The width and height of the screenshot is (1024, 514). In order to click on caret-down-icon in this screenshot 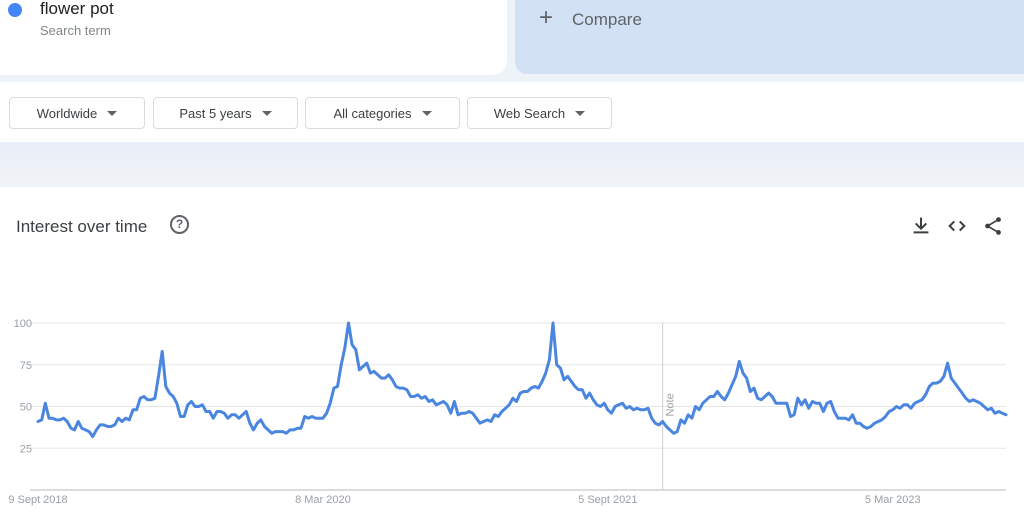, I will do `click(112, 113)`.